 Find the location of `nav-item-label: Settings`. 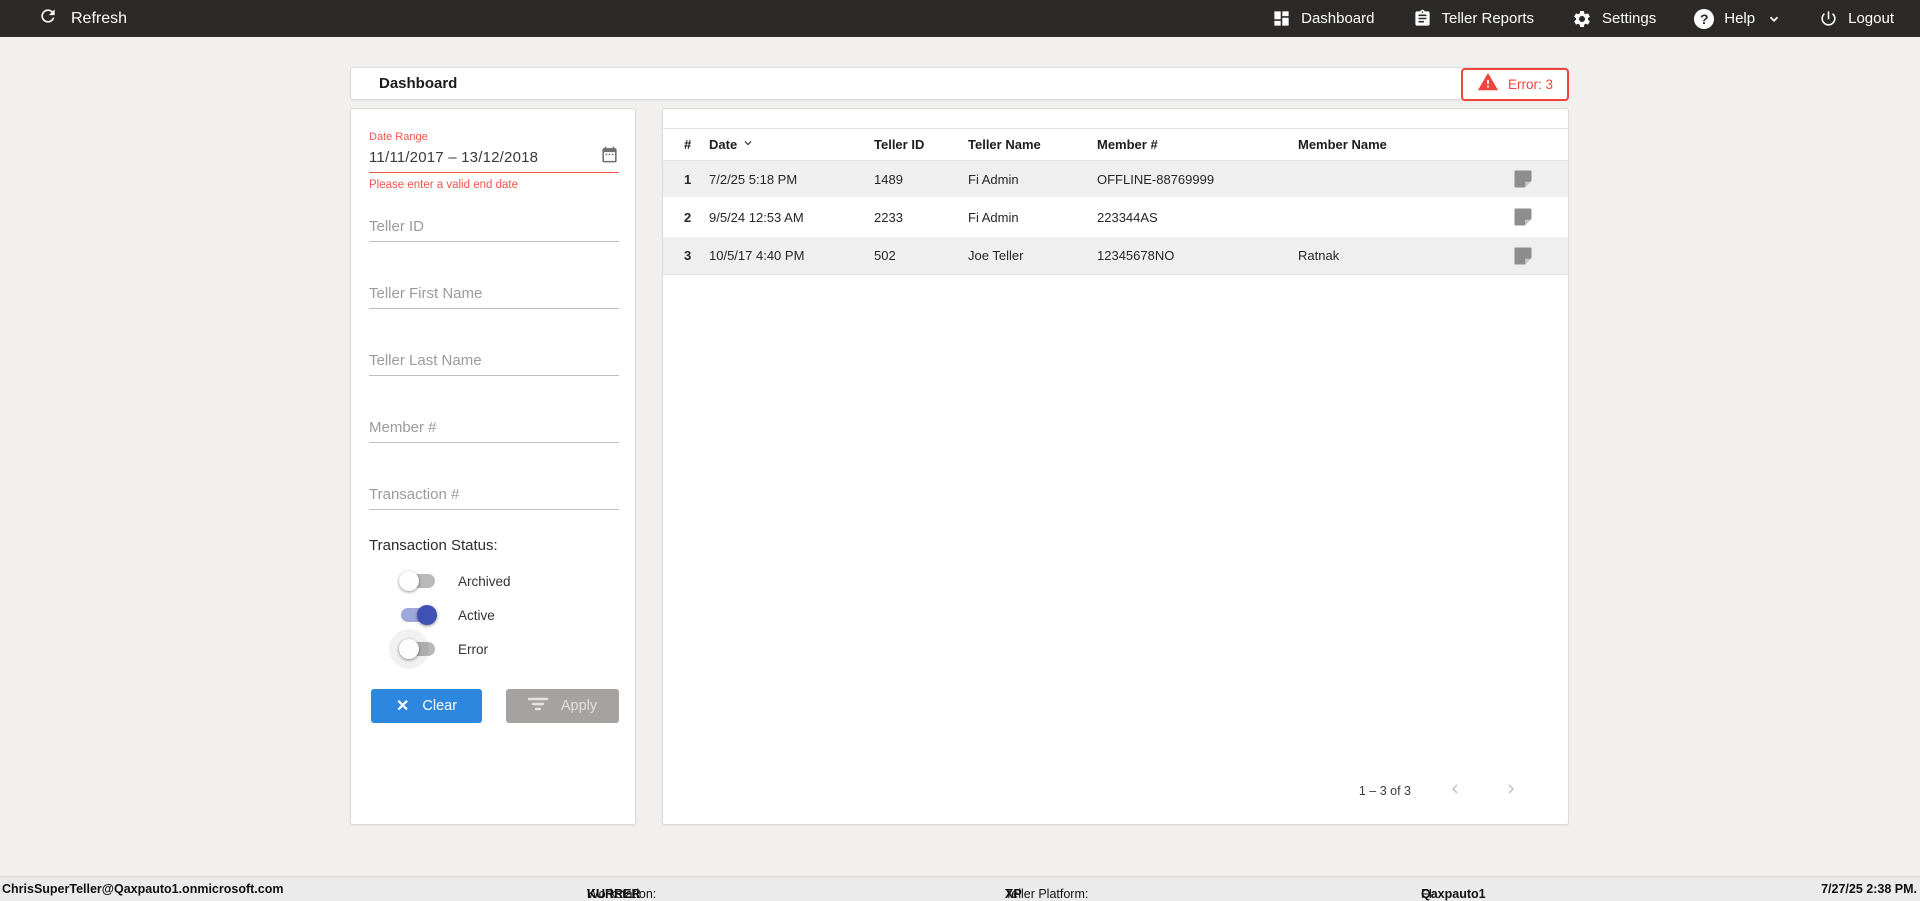

nav-item-label: Settings is located at coordinates (1629, 18).